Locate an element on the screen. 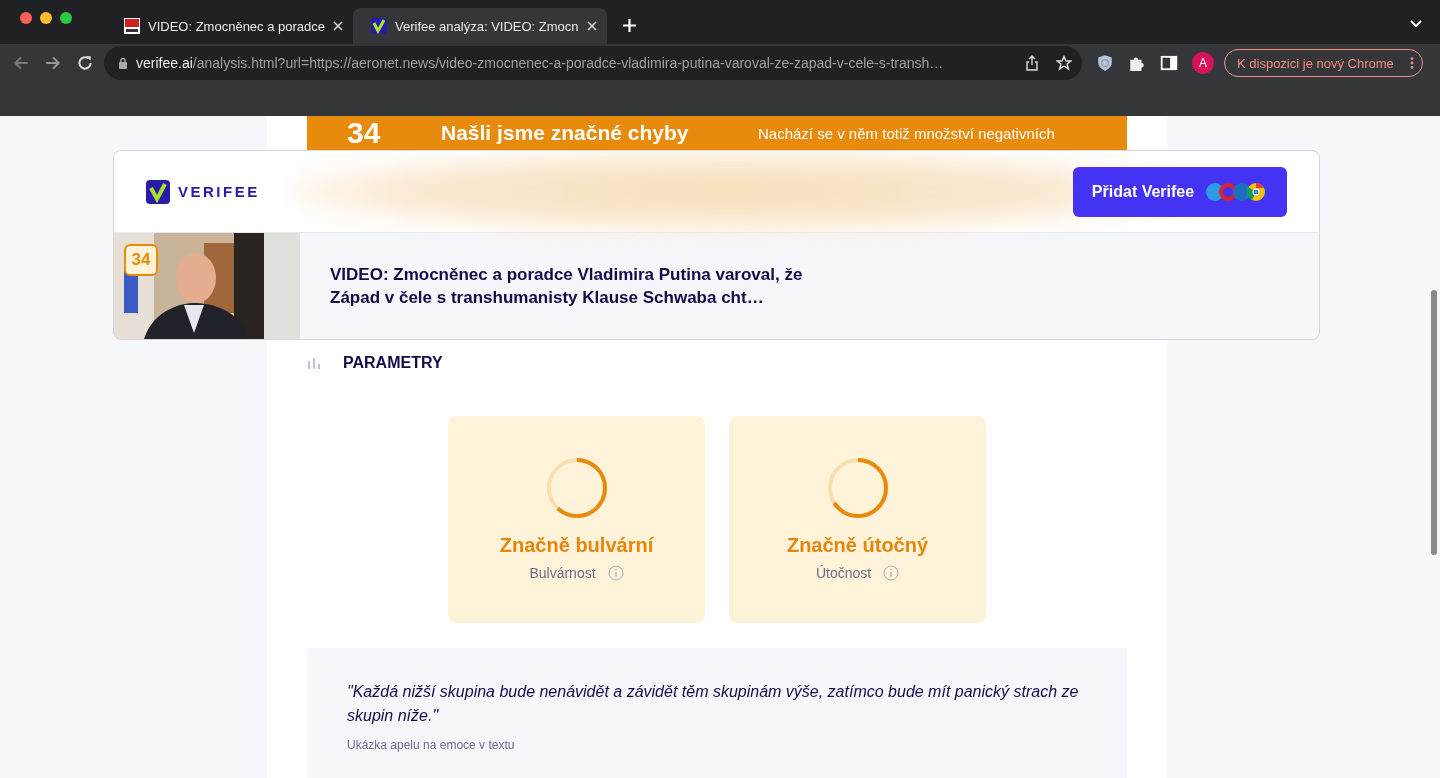 The width and height of the screenshot is (1440, 778). back-icon is located at coordinates (21, 63).